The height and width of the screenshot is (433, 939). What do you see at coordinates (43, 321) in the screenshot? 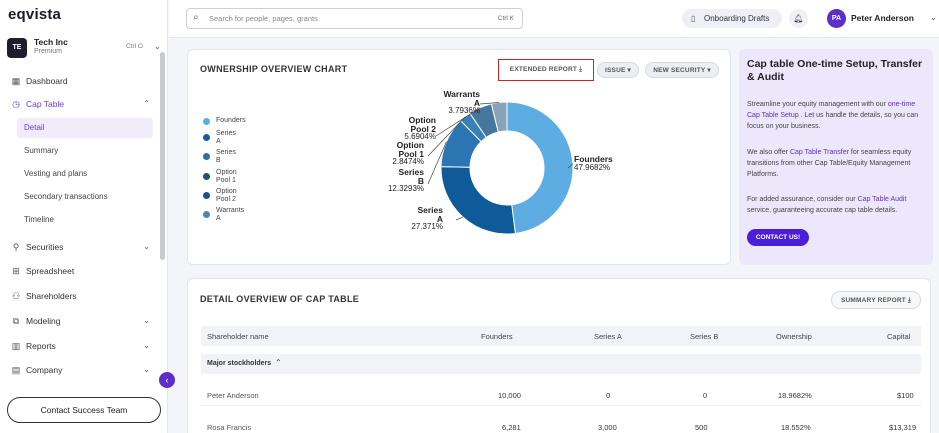
I see `sidebar-item-label: Modeling` at bounding box center [43, 321].